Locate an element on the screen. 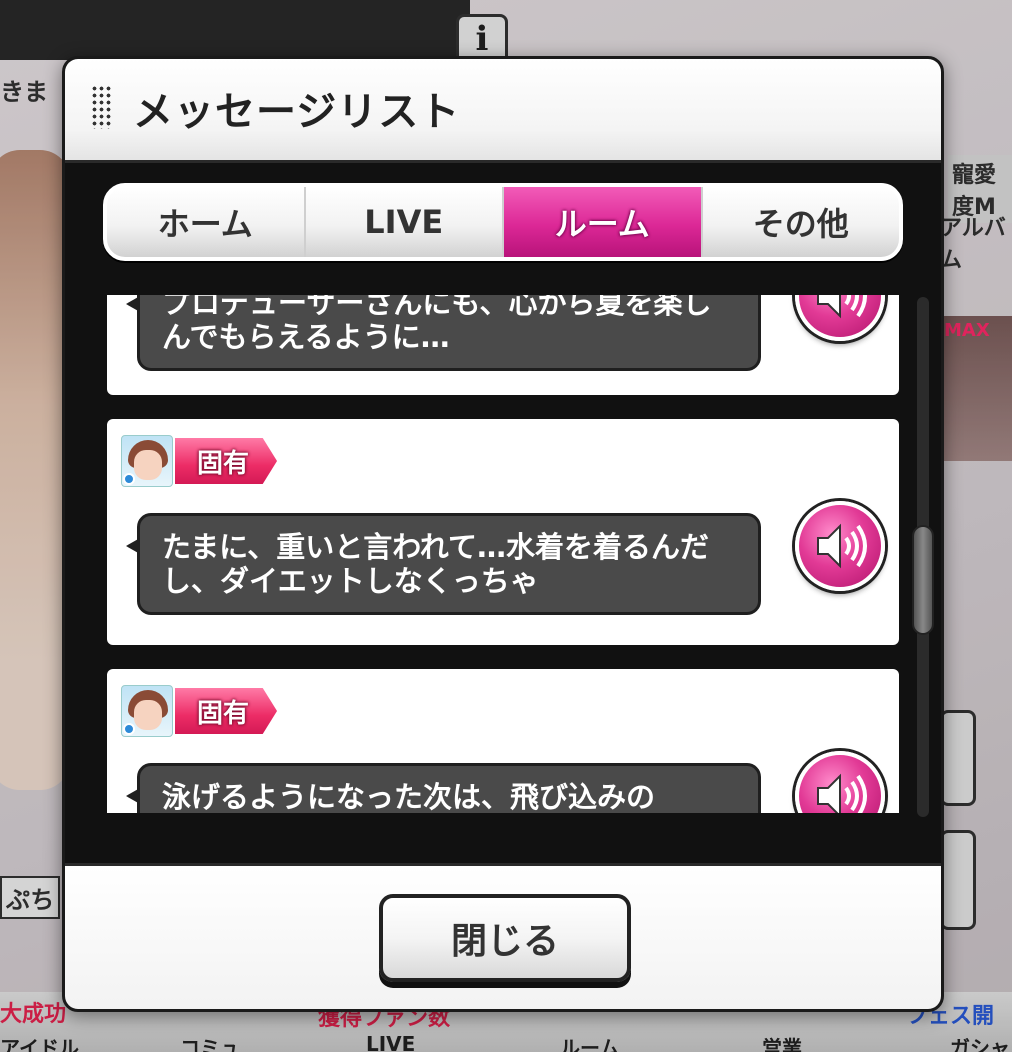 This screenshot has width=1012, height=1052. modal-footer: 閉じる is located at coordinates (503, 936).